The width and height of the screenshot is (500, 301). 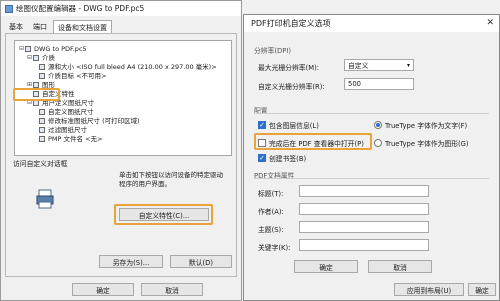 I want to click on include-layer-checkbox: ✓ 包含图层信息(L), so click(x=288, y=125).